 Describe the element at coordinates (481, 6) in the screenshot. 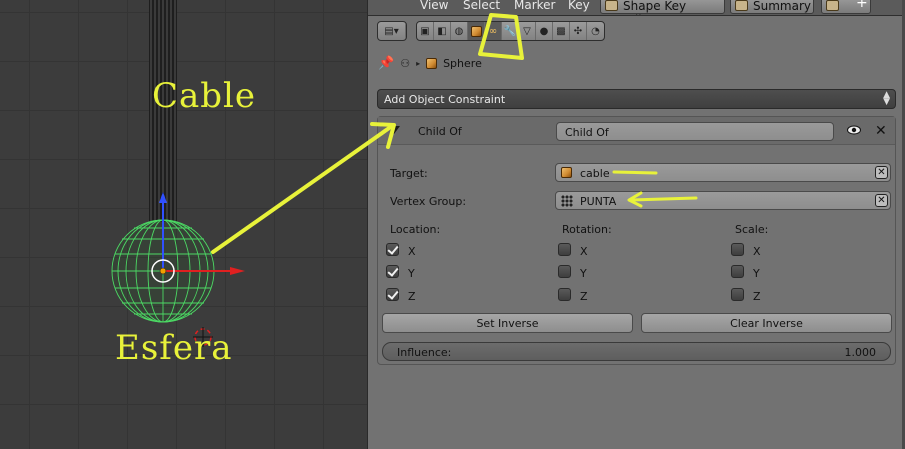

I see `menu-select: Select` at that location.